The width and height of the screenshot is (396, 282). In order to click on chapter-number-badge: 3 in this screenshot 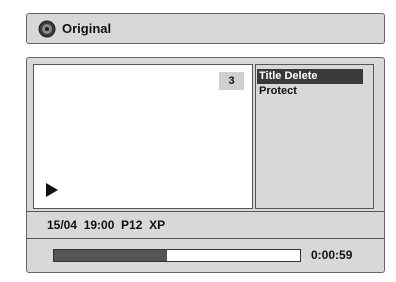, I will do `click(231, 81)`.